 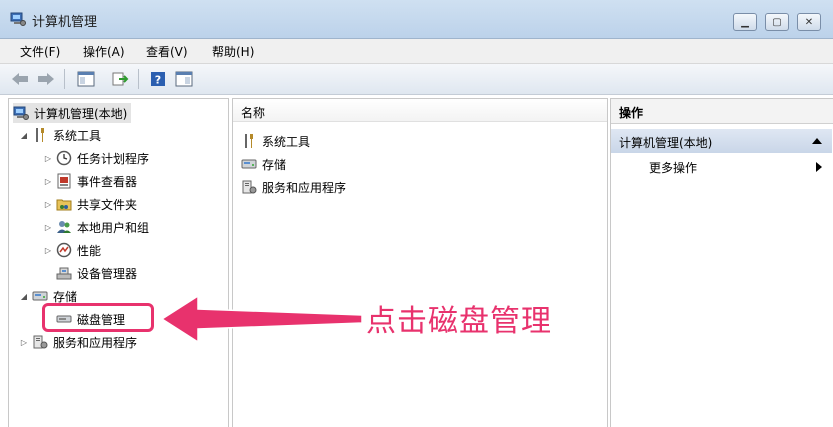 I want to click on tree-item-root: 计算机管理(本地), so click(x=72, y=113).